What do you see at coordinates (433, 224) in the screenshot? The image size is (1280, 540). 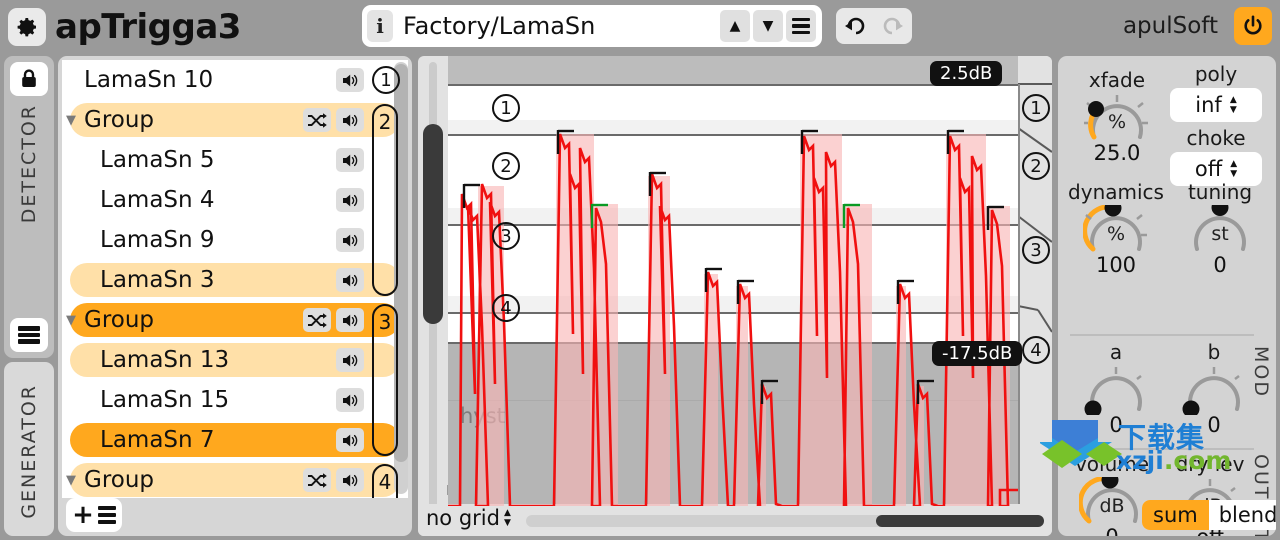 I see `vertical-slider-thumb` at bounding box center [433, 224].